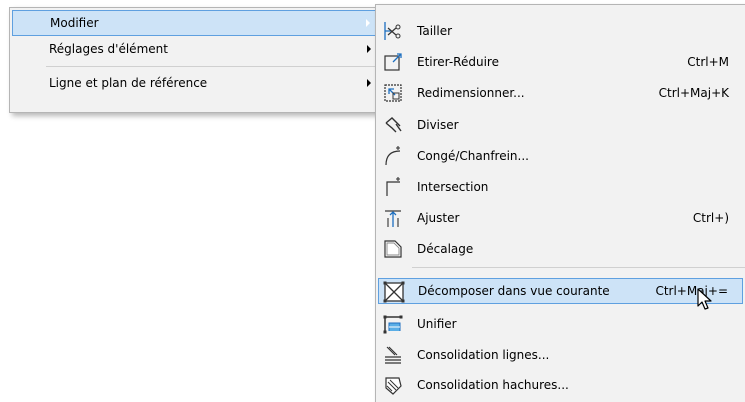 This screenshot has height=402, width=745. What do you see at coordinates (560, 218) in the screenshot?
I see `menu-item-ajuster: Ajuster Ctrl+)` at bounding box center [560, 218].